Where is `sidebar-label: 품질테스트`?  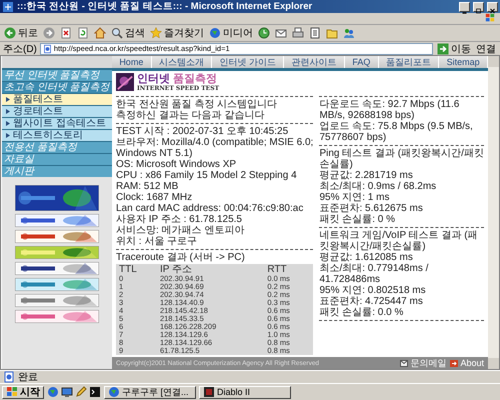
sidebar-label: 품질테스트 is located at coordinates (38, 99).